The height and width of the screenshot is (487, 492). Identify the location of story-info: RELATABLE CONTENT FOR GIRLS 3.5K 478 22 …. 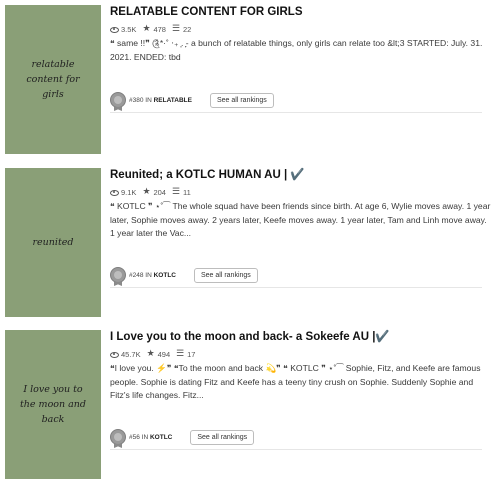
(301, 34).